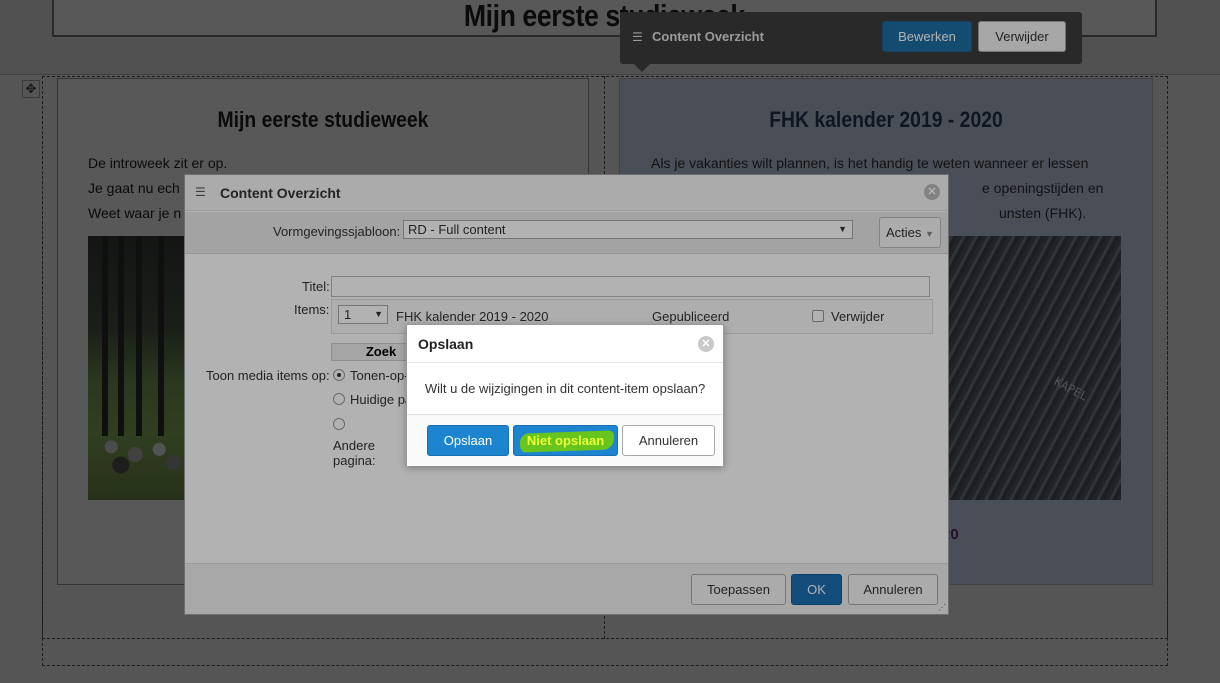  I want to click on dont-save-label: Niet opslaan, so click(565, 440).